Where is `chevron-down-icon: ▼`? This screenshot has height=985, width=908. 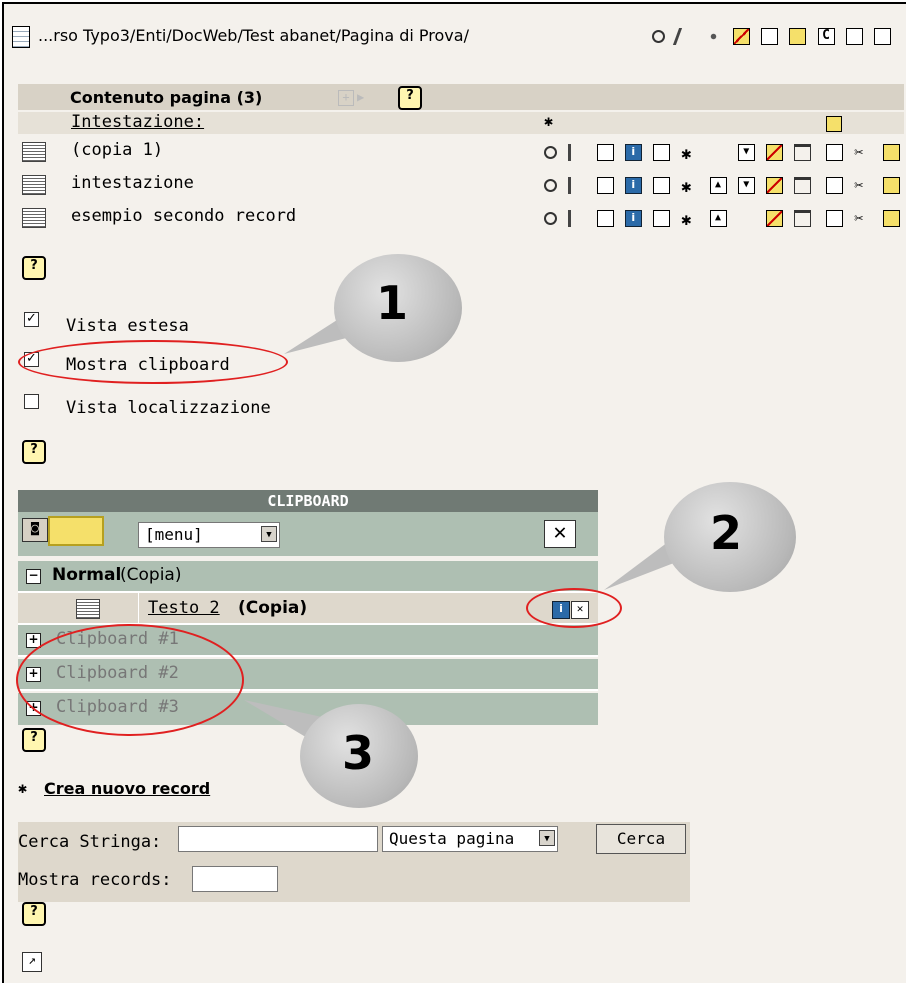
chevron-down-icon: ▼ is located at coordinates (547, 838).